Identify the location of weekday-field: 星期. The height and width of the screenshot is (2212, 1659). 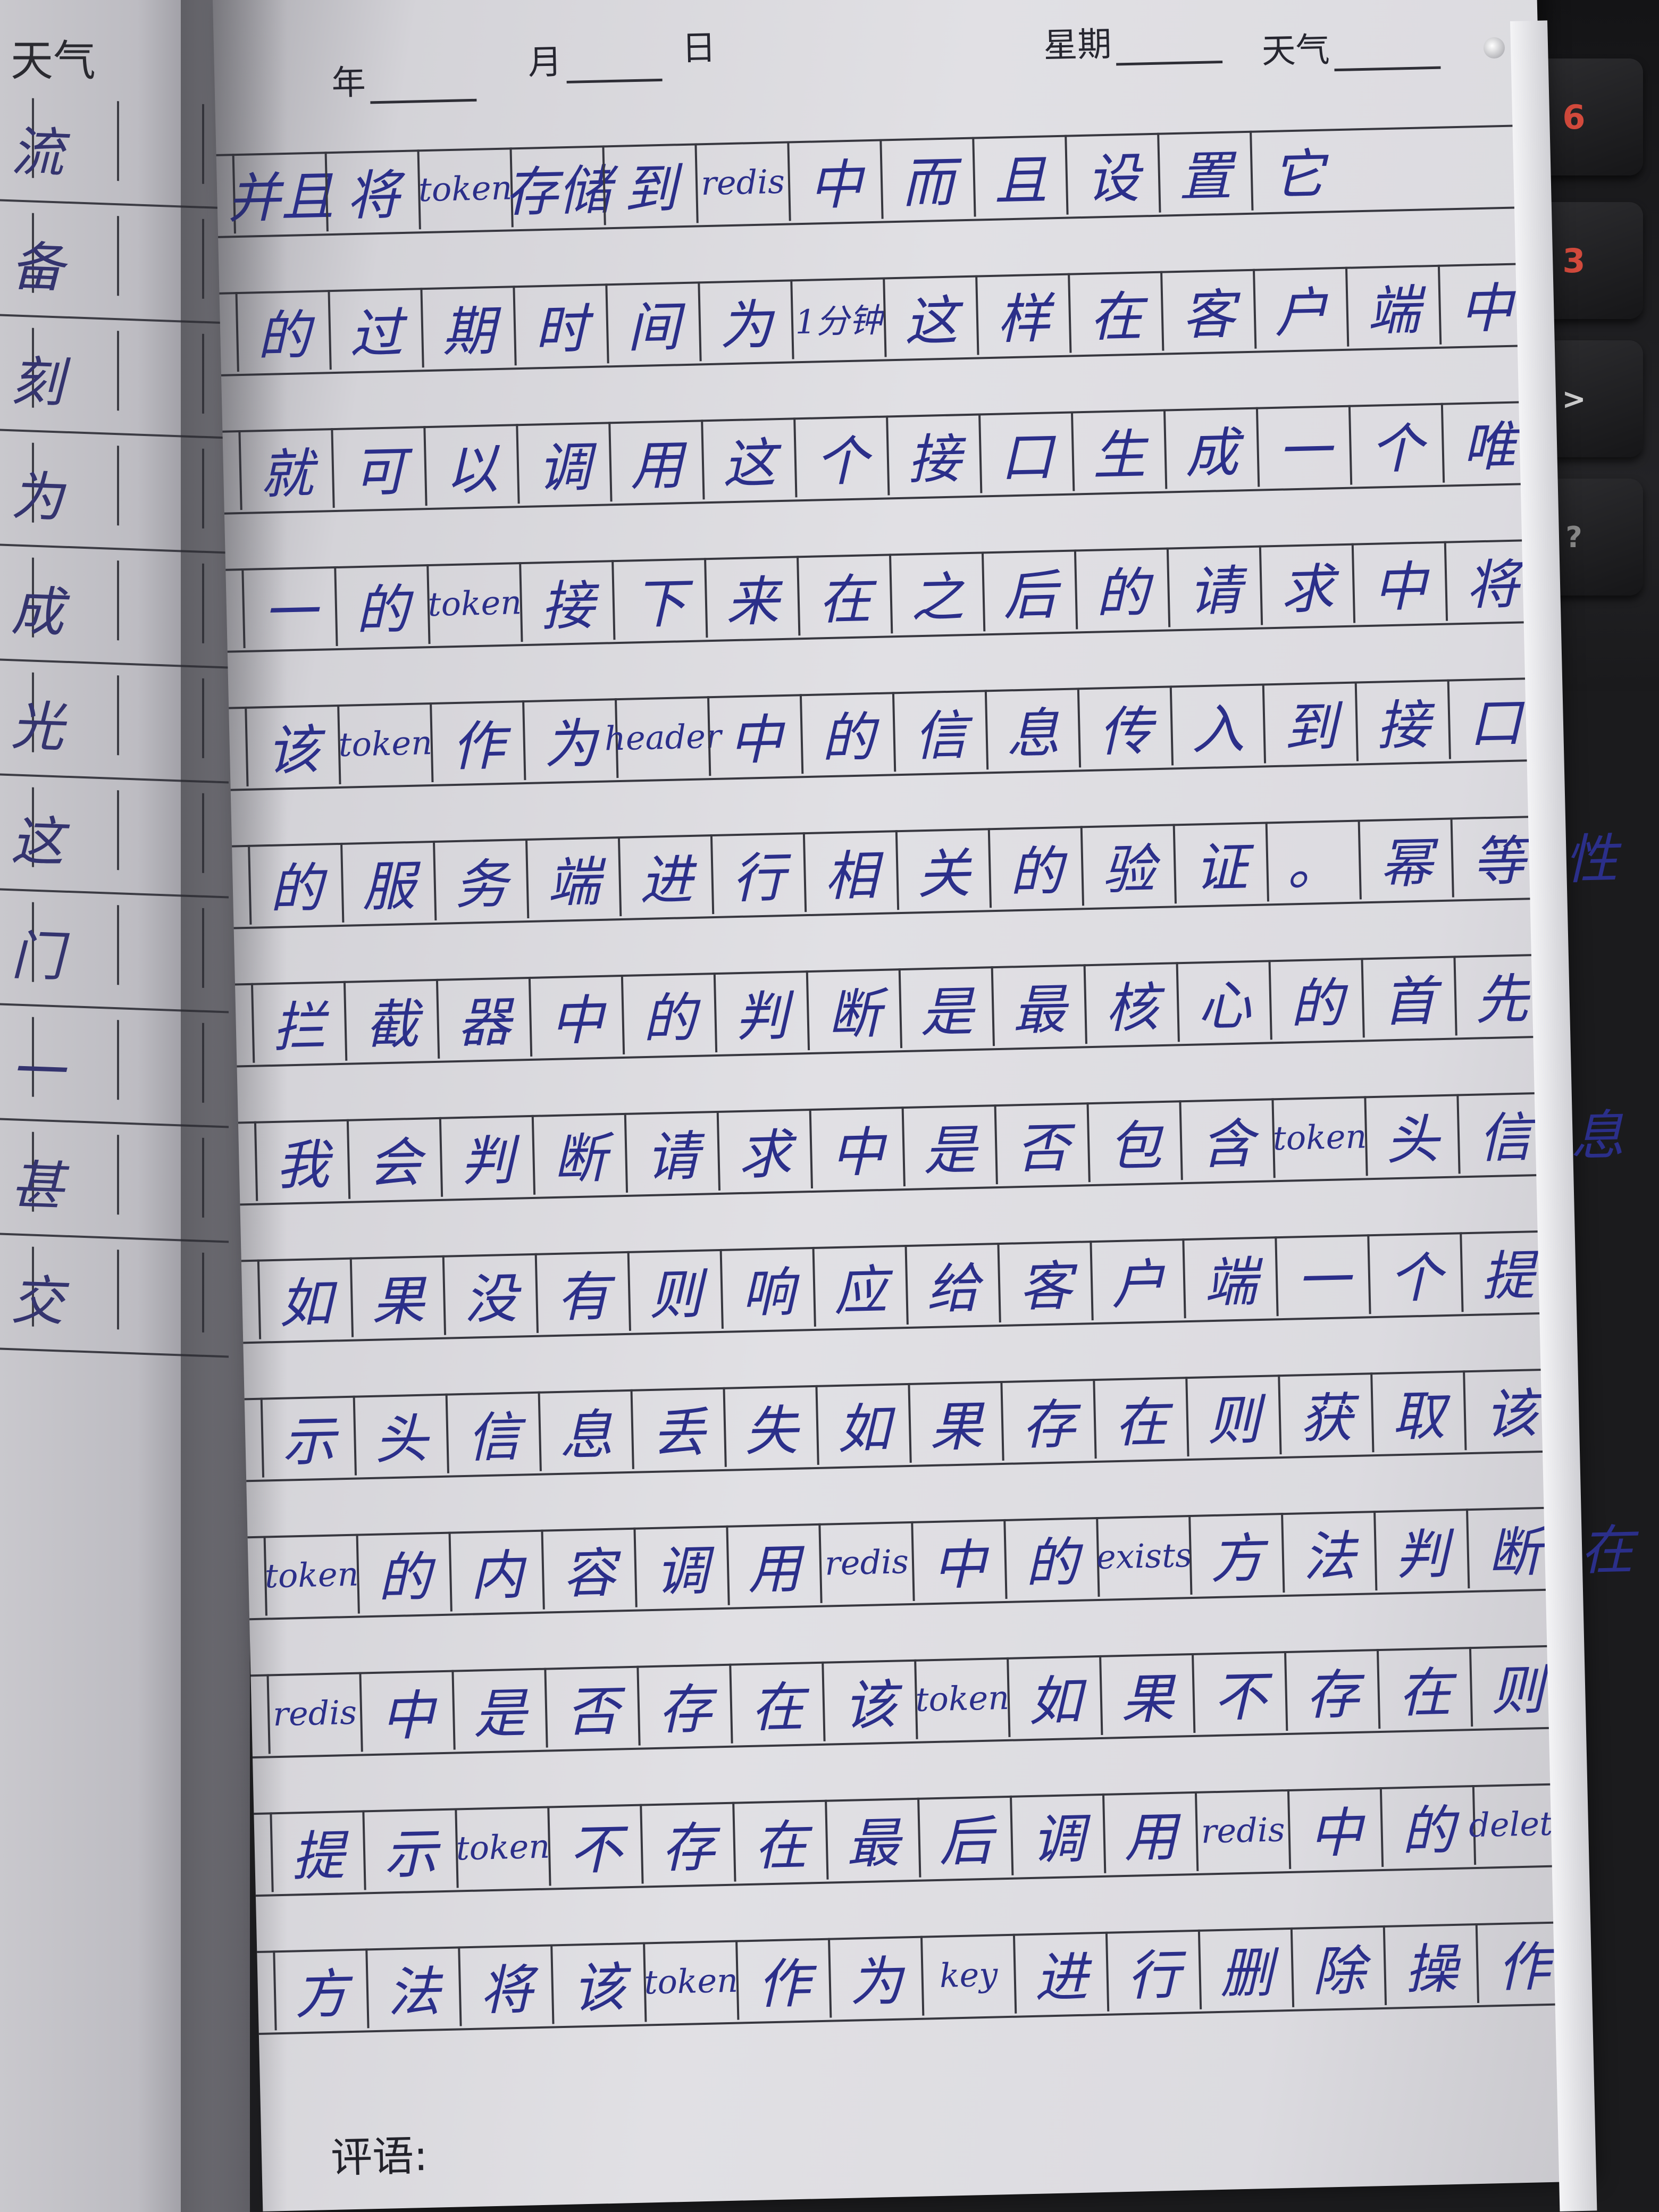
(1135, 41).